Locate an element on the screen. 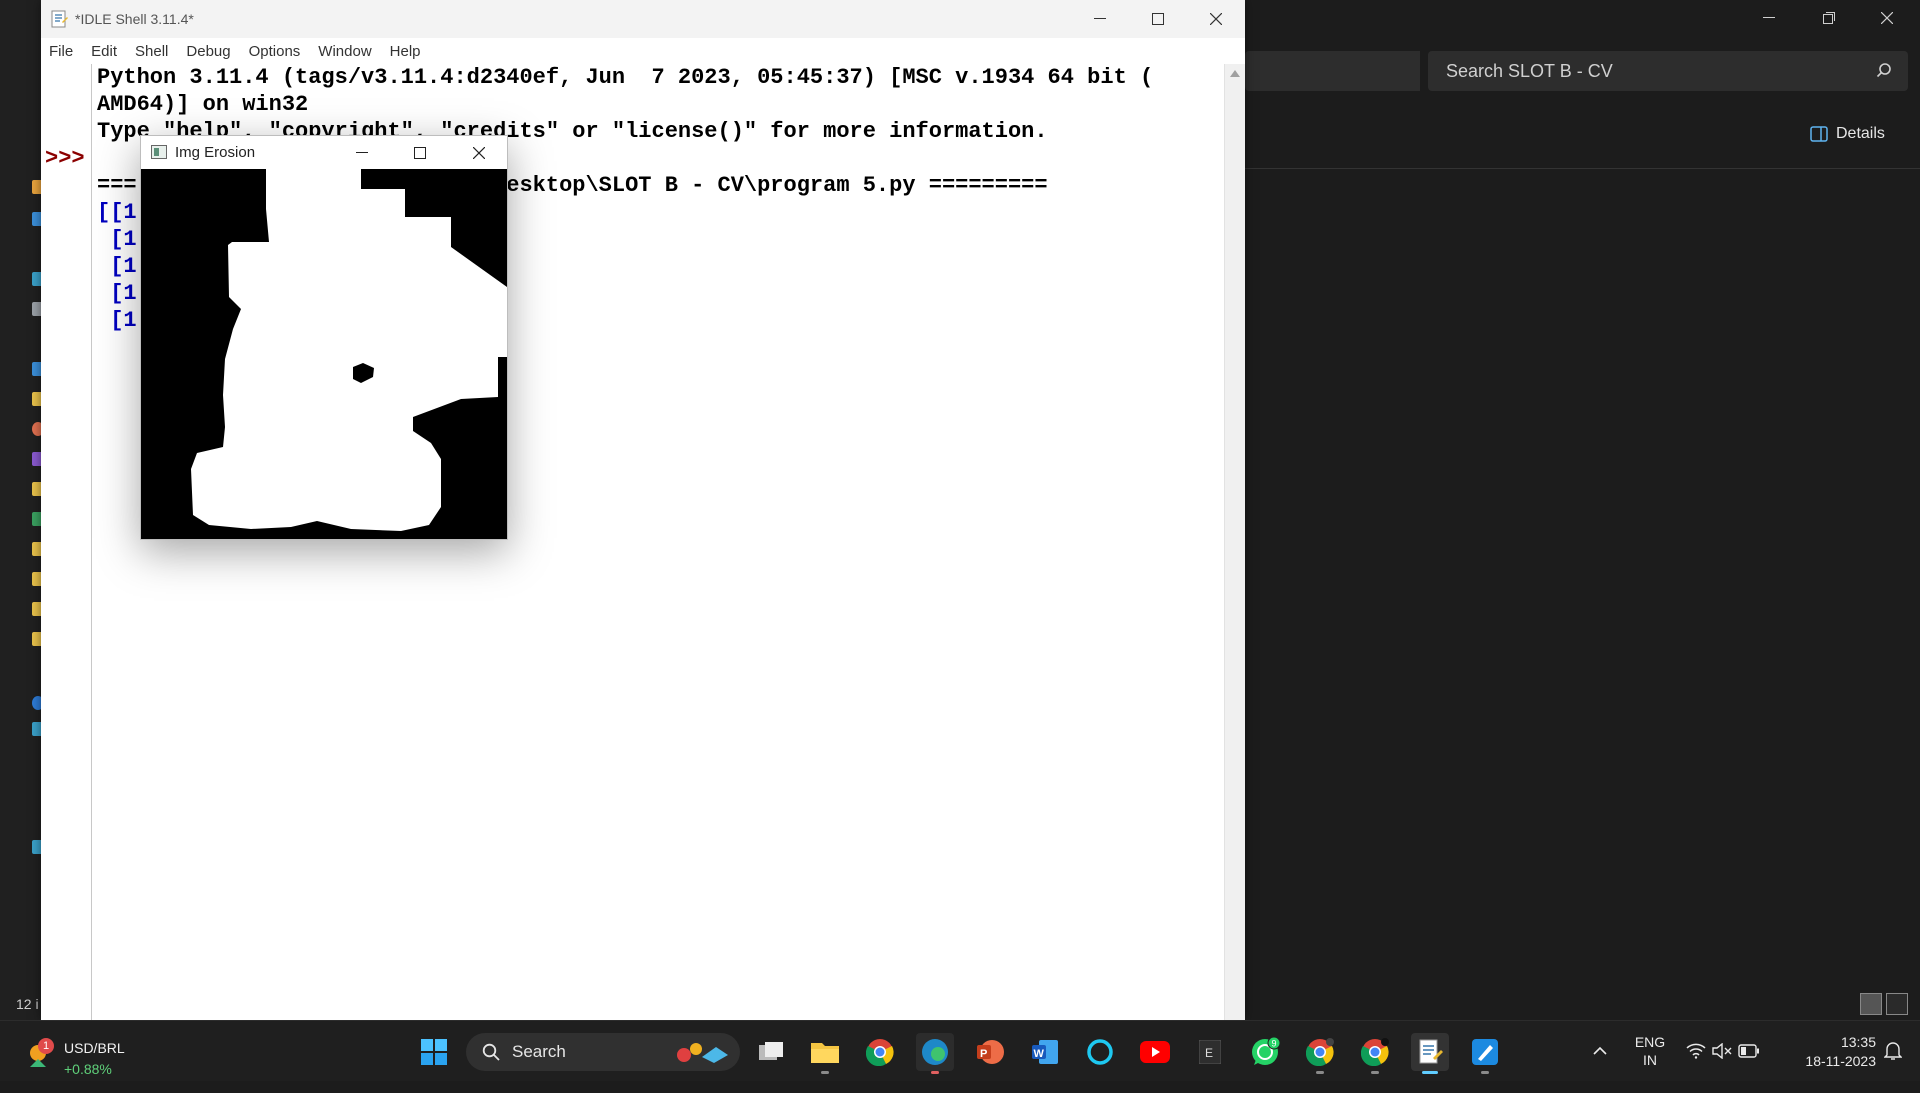  eroded-image is located at coordinates (324, 354).